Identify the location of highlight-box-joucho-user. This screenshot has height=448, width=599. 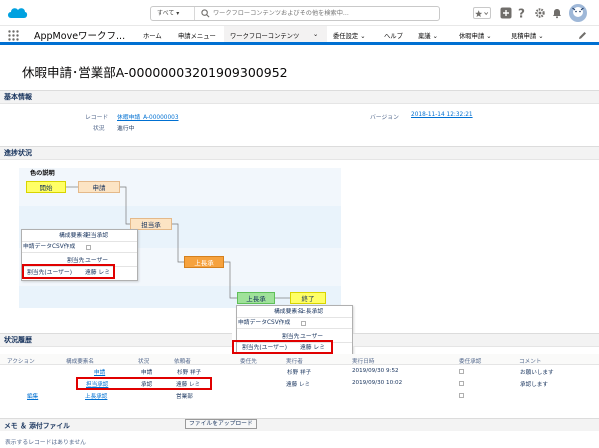
(282, 347).